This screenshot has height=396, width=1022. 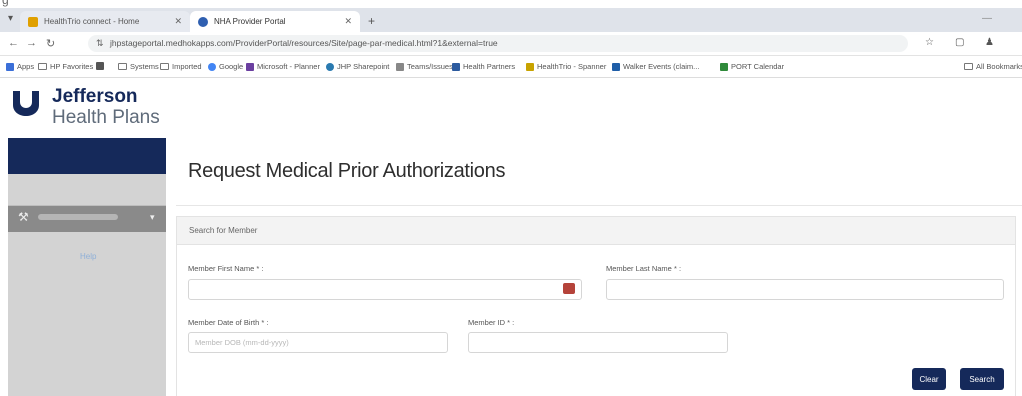 I want to click on google-icon, so click(x=212, y=66).